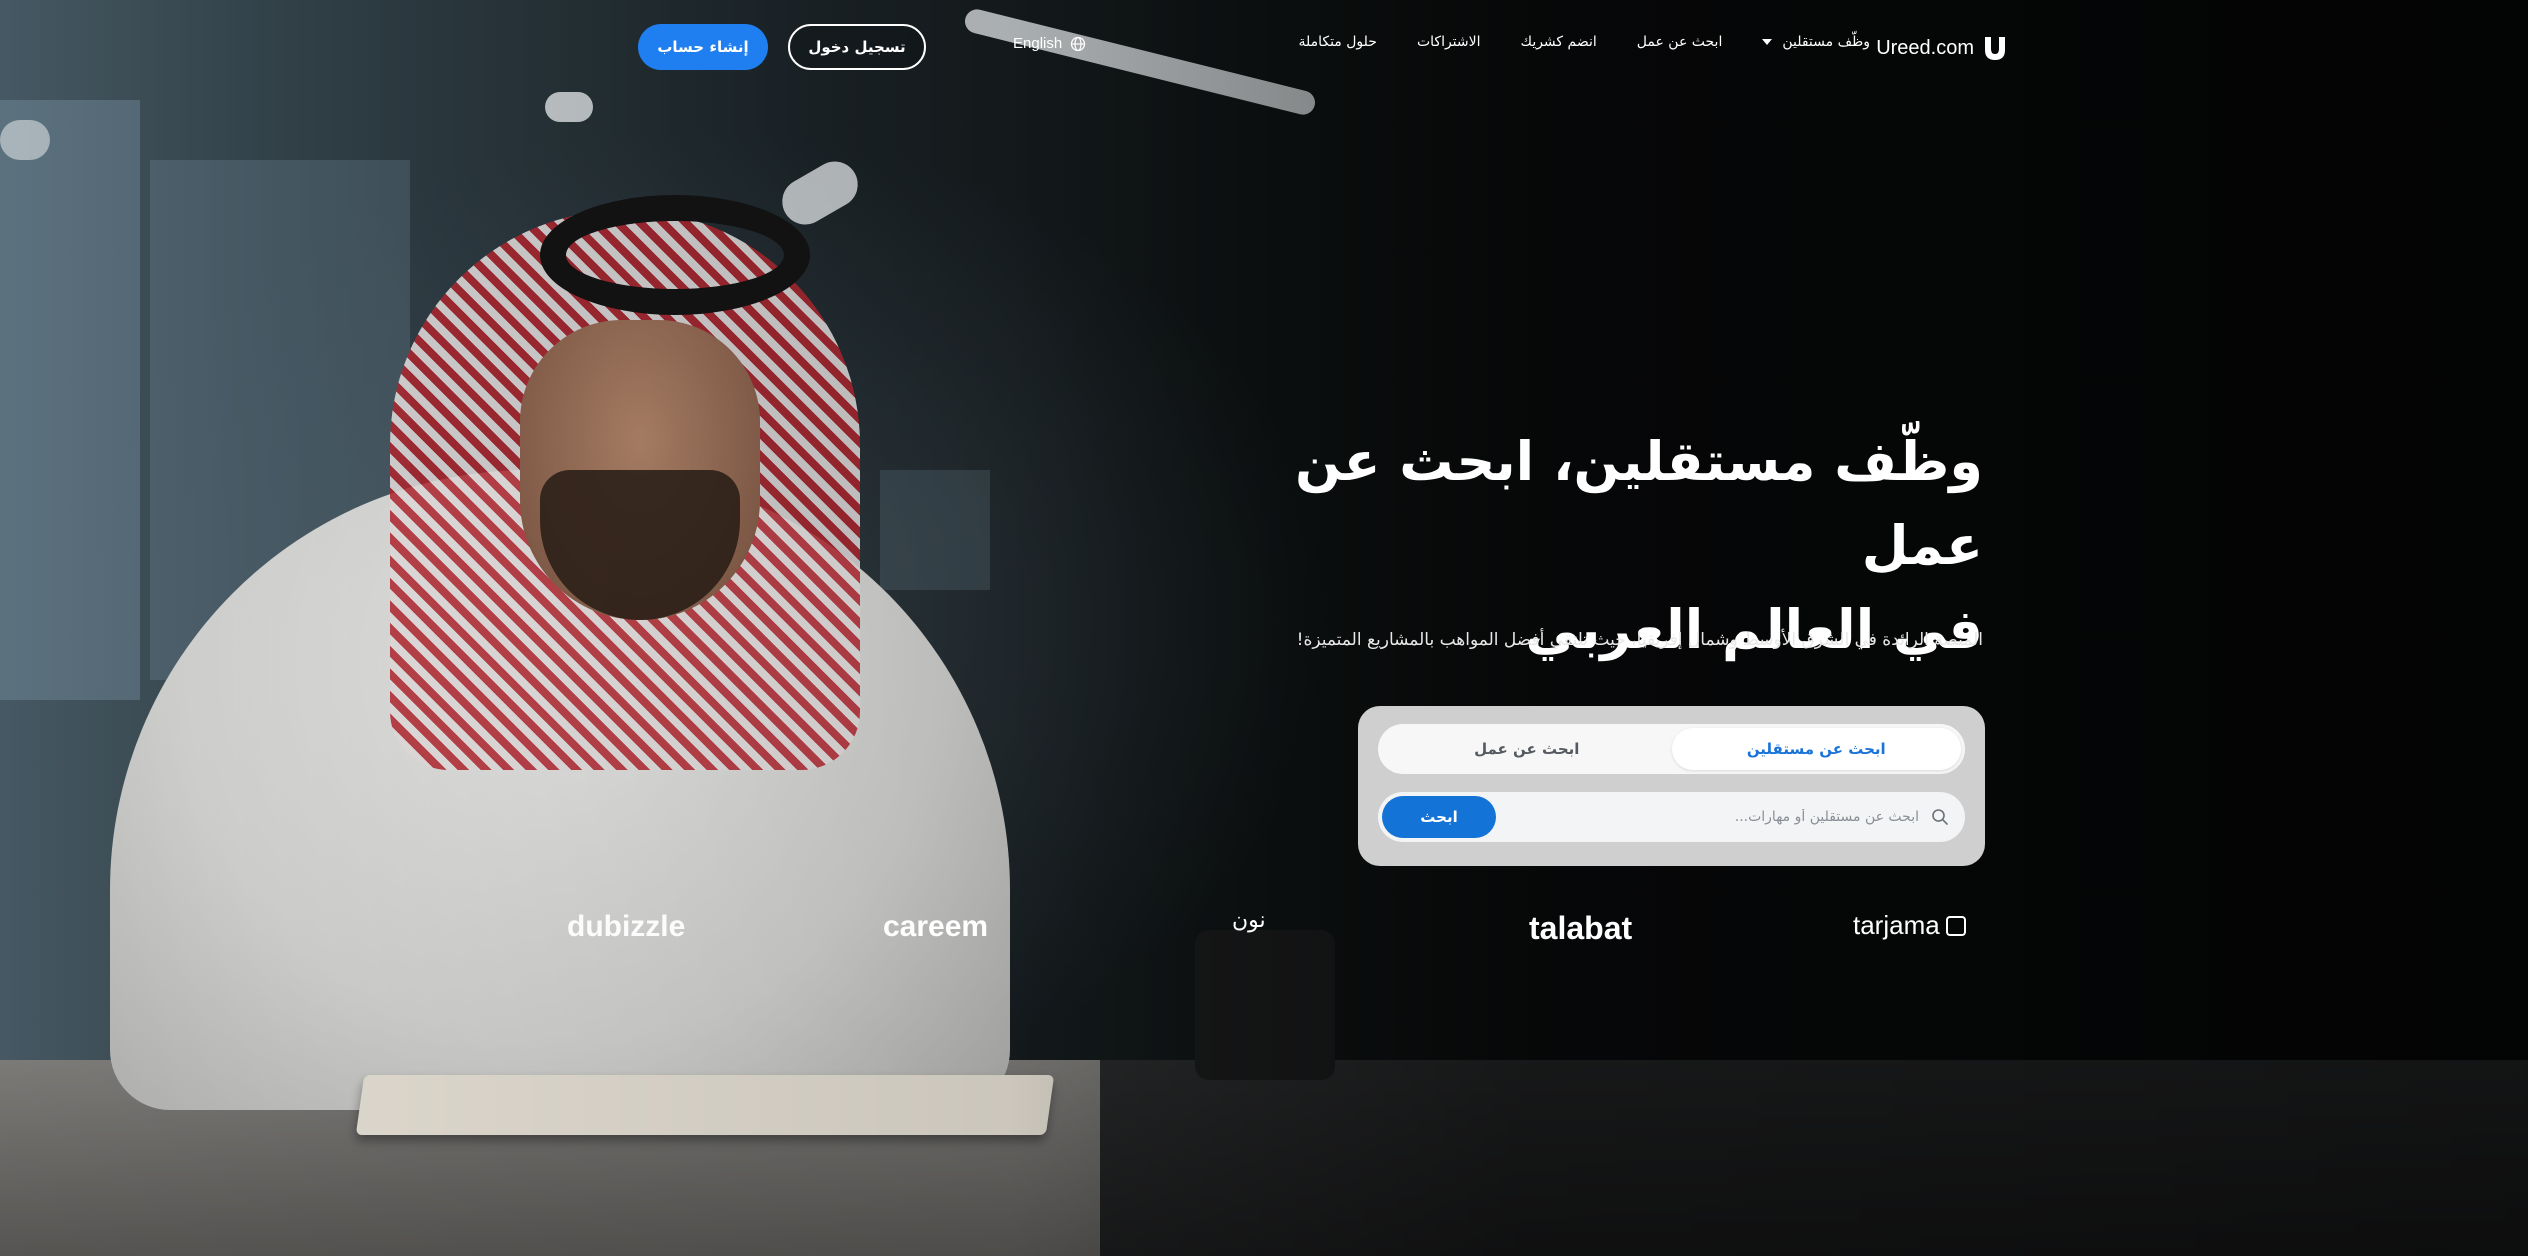 The height and width of the screenshot is (1256, 2528). What do you see at coordinates (1729, 817) in the screenshot?
I see `search-input` at bounding box center [1729, 817].